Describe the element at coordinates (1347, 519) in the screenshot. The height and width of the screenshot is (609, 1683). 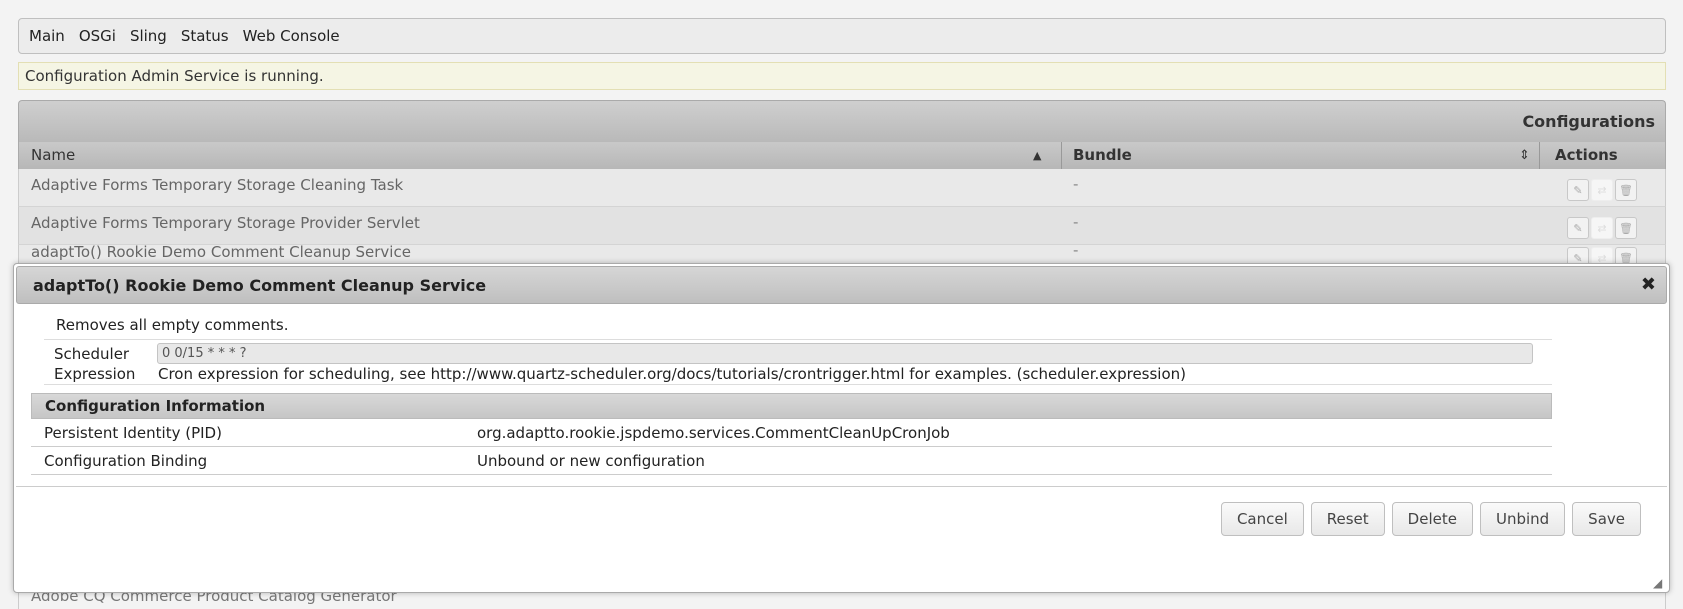
I see `reset-button: Reset` at that location.